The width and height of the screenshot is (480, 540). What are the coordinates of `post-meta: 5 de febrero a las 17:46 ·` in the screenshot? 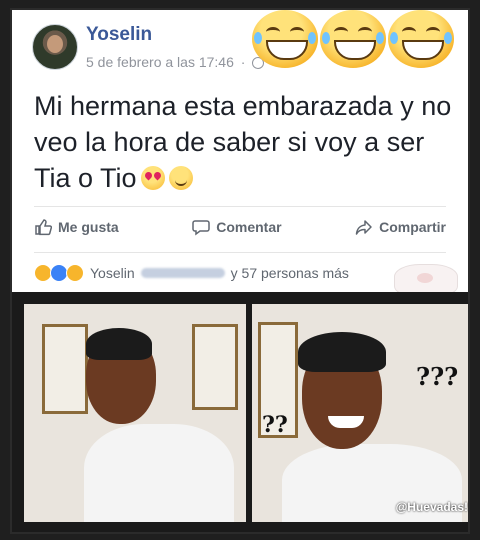 It's located at (175, 62).